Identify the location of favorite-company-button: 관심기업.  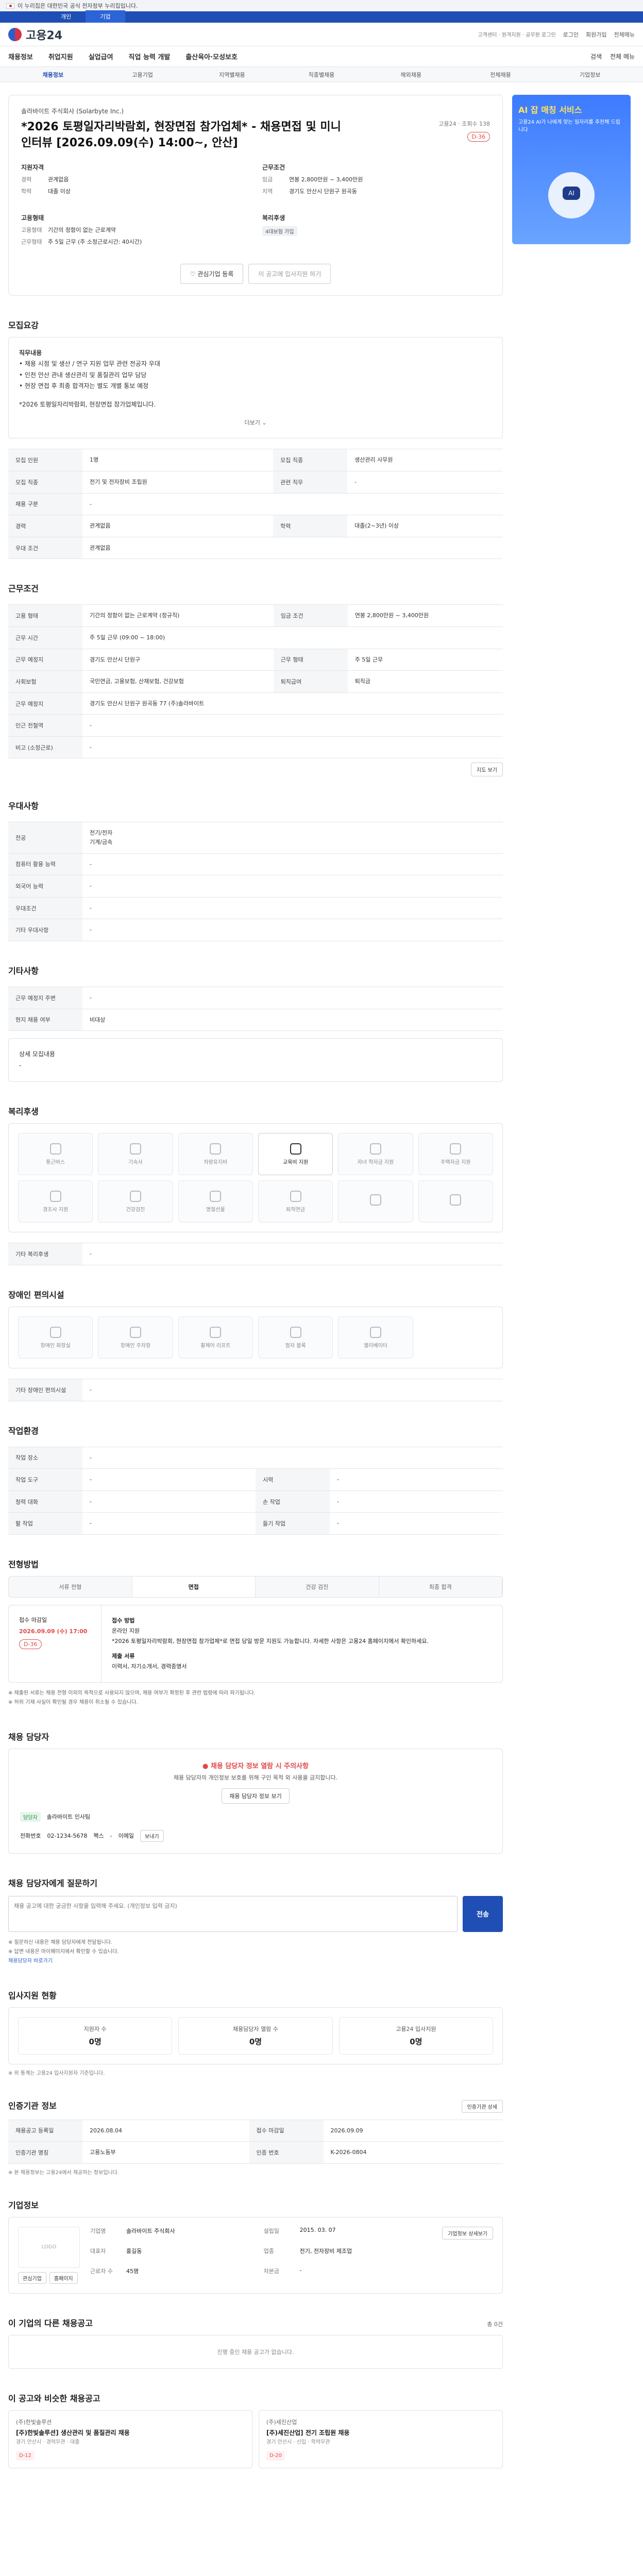
(32, 2278).